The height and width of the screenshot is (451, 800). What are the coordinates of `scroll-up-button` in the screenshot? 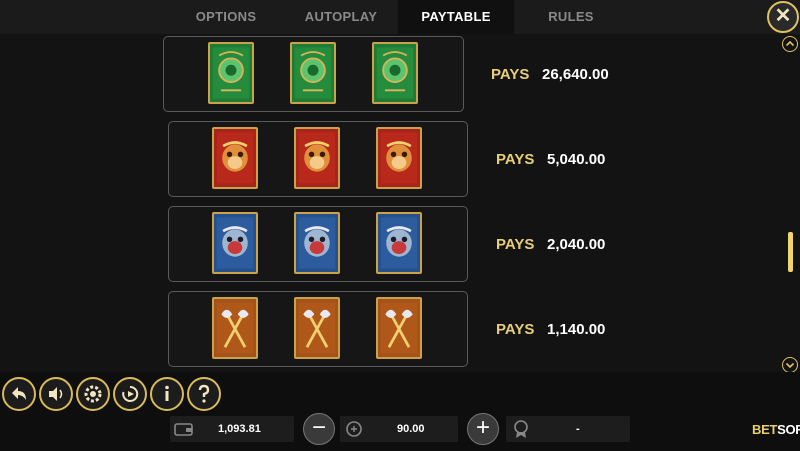 It's located at (790, 44).